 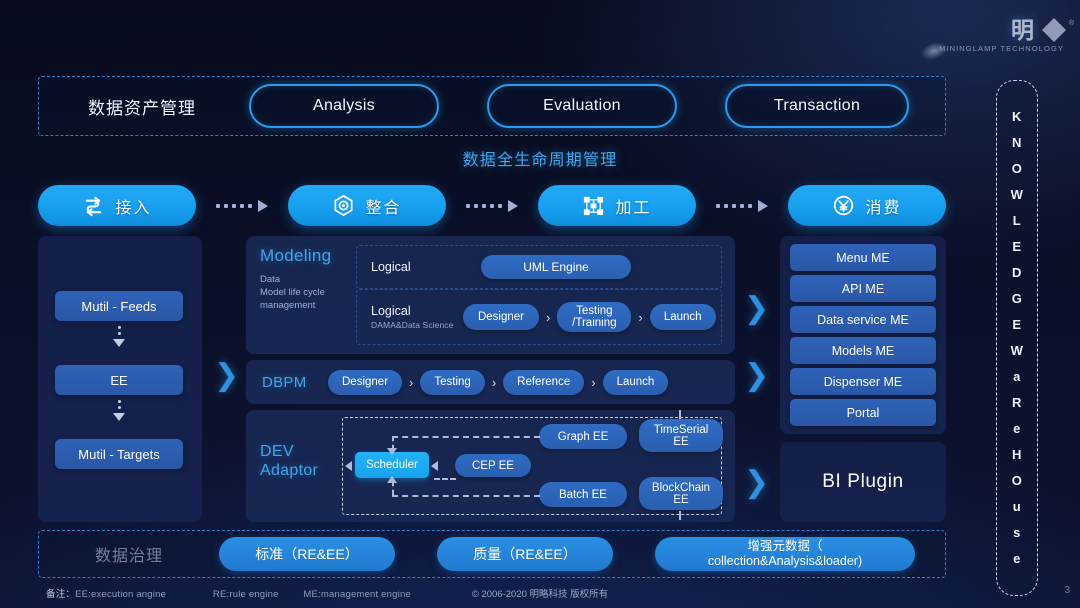 I want to click on modeling-title: Modeling, so click(x=296, y=255).